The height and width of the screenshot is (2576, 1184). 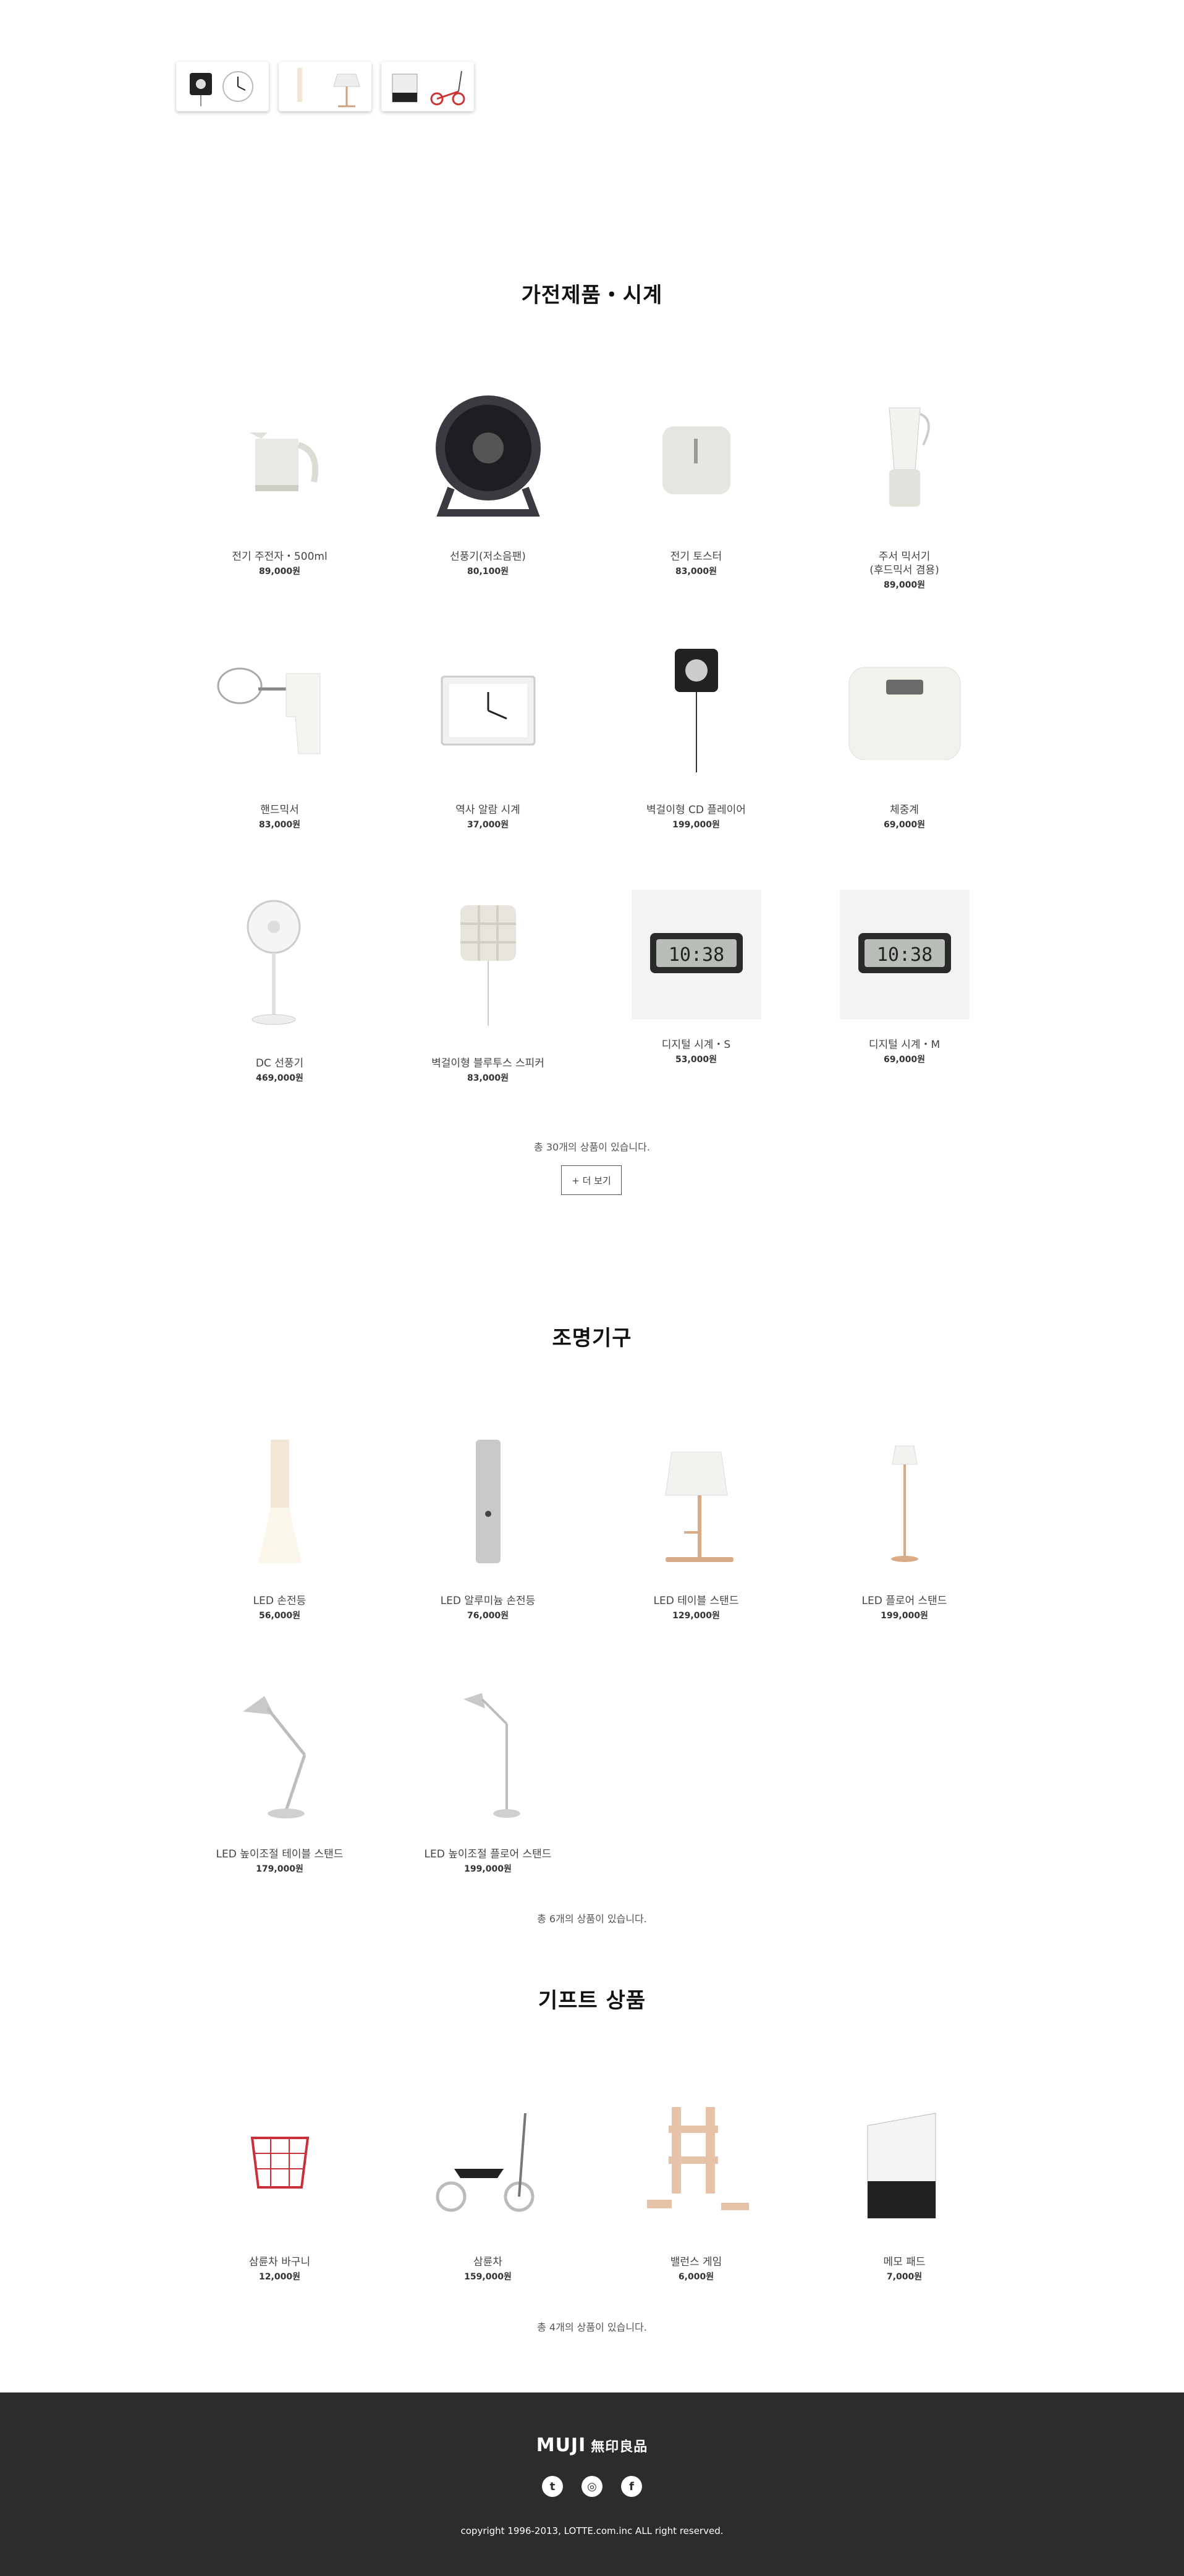 I want to click on product-item: 전기 토스터 83,000원, so click(x=696, y=509).